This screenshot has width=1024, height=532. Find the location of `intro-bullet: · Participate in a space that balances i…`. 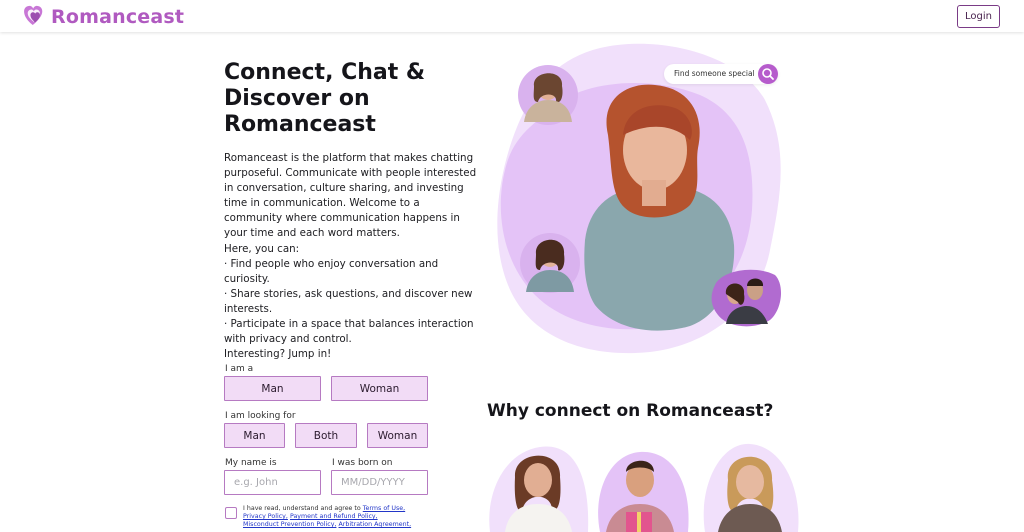

intro-bullet: · Participate in a space that balances i… is located at coordinates (349, 332).